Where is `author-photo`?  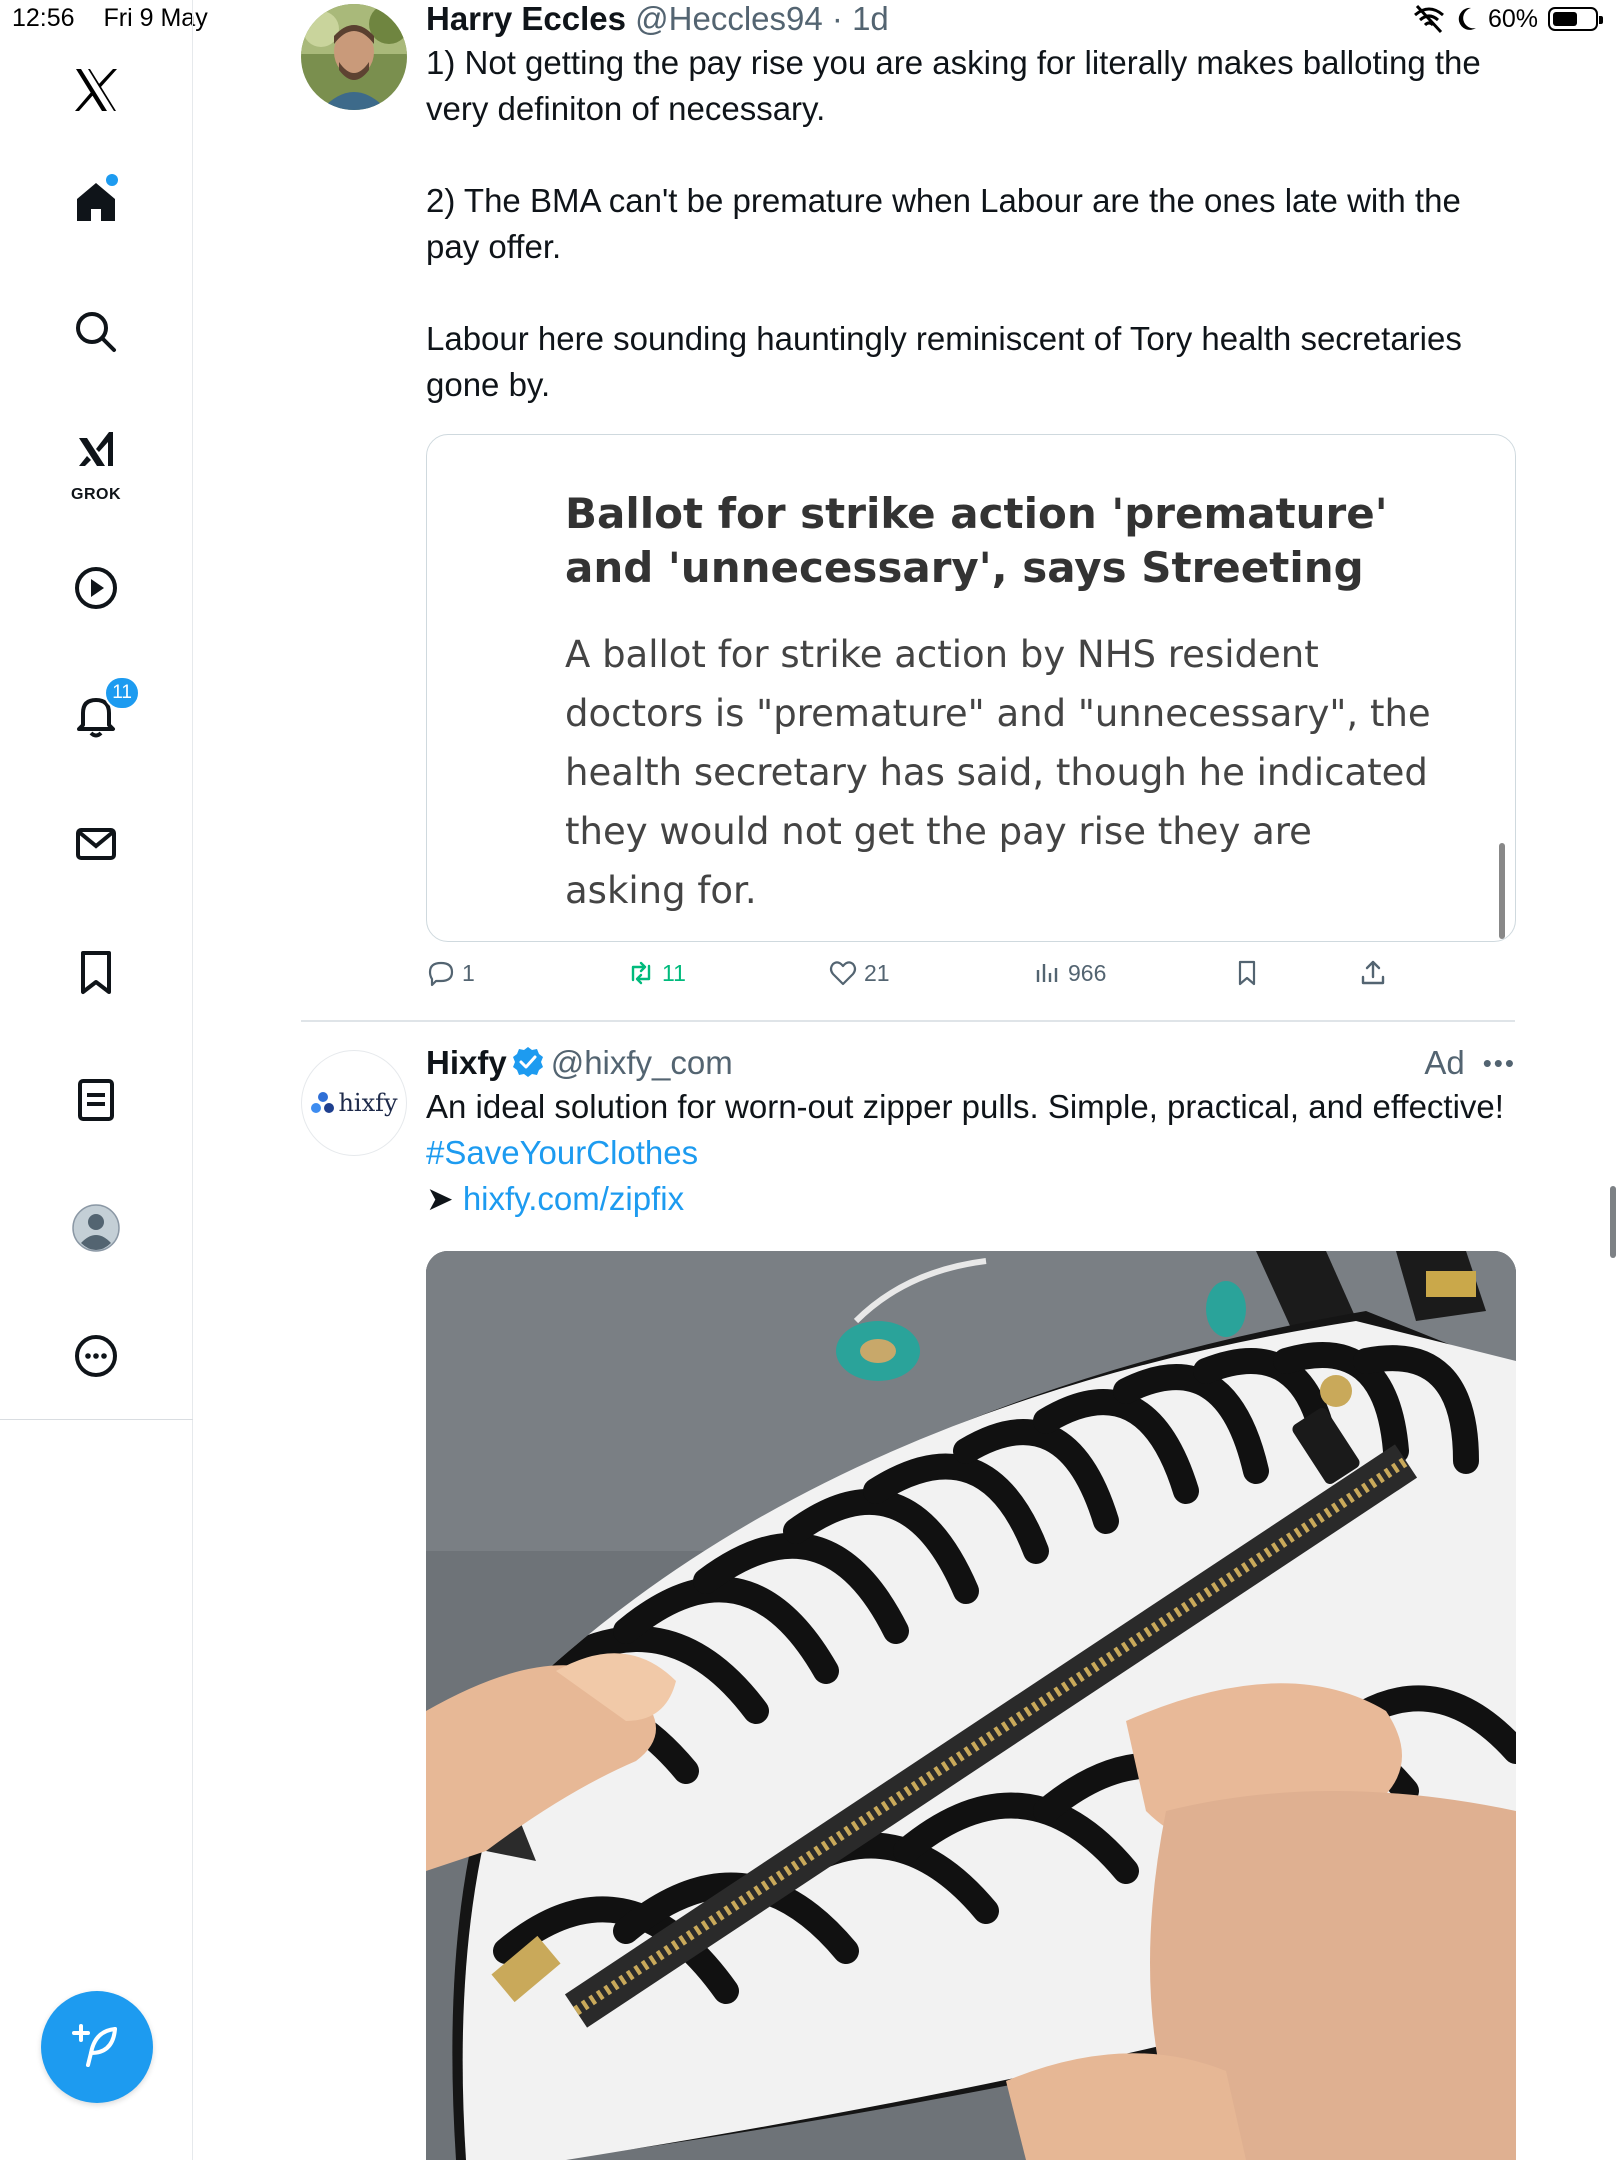
author-photo is located at coordinates (354, 57).